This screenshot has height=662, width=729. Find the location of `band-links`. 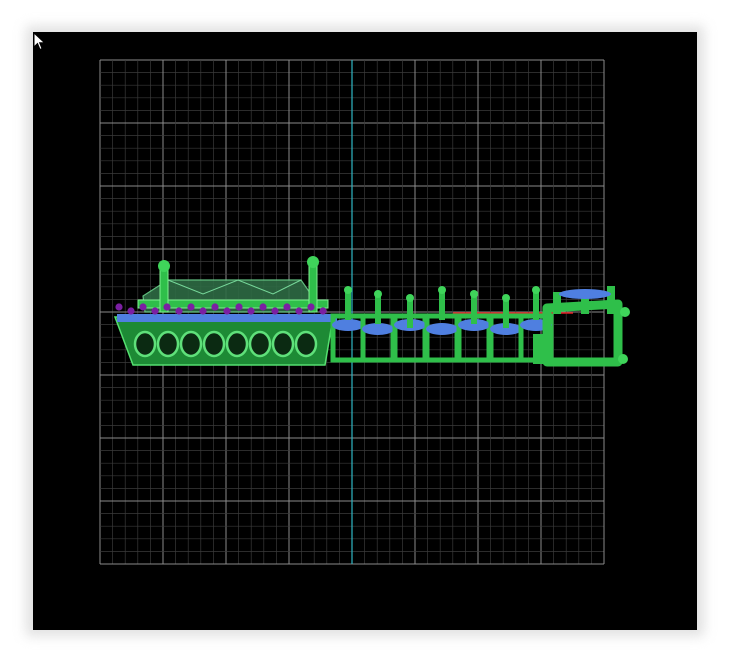

band-links is located at coordinates (442, 324).